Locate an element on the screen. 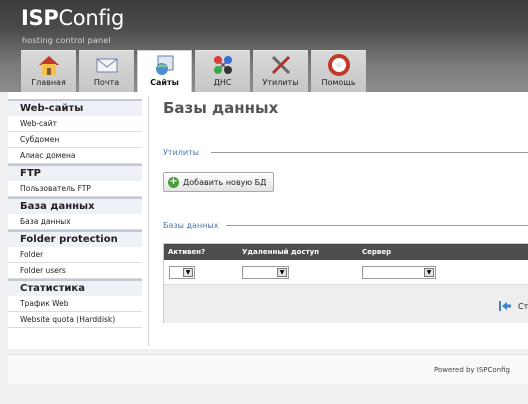 Image resolution: width=528 pixels, height=404 pixels. list-legend: Базы данных is located at coordinates (191, 225).